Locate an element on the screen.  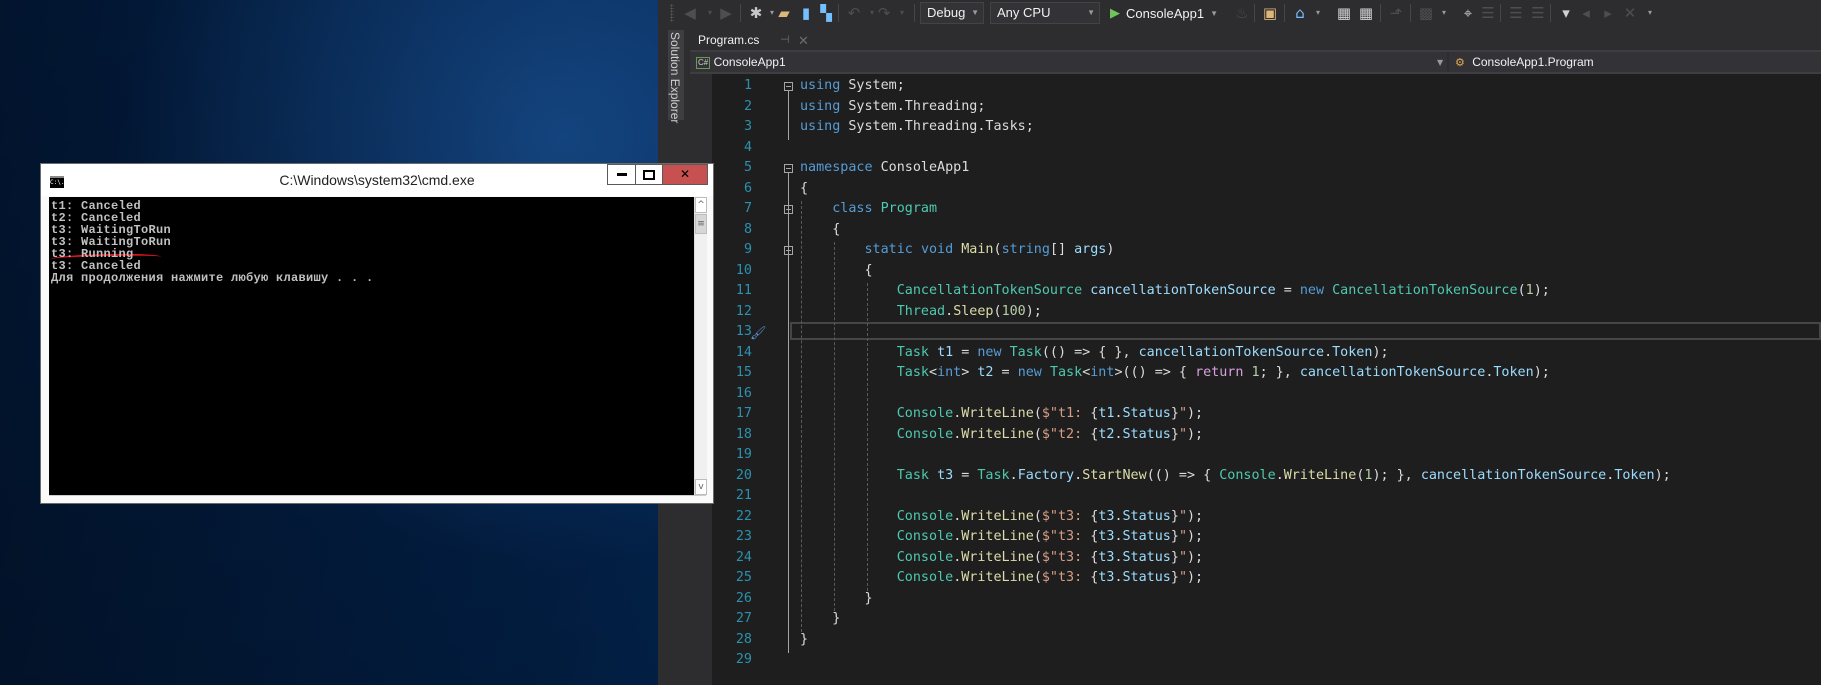
code-line: 2 using System.Threading; is located at coordinates (1266, 107).